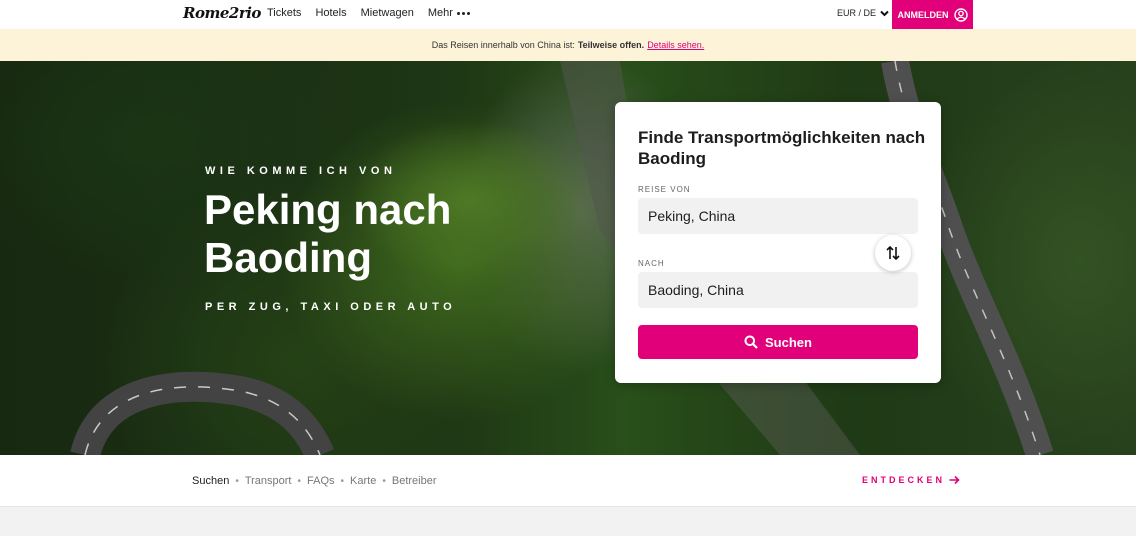 The image size is (1136, 536). What do you see at coordinates (284, 13) in the screenshot?
I see `nav-link-tickets: Tickets` at bounding box center [284, 13].